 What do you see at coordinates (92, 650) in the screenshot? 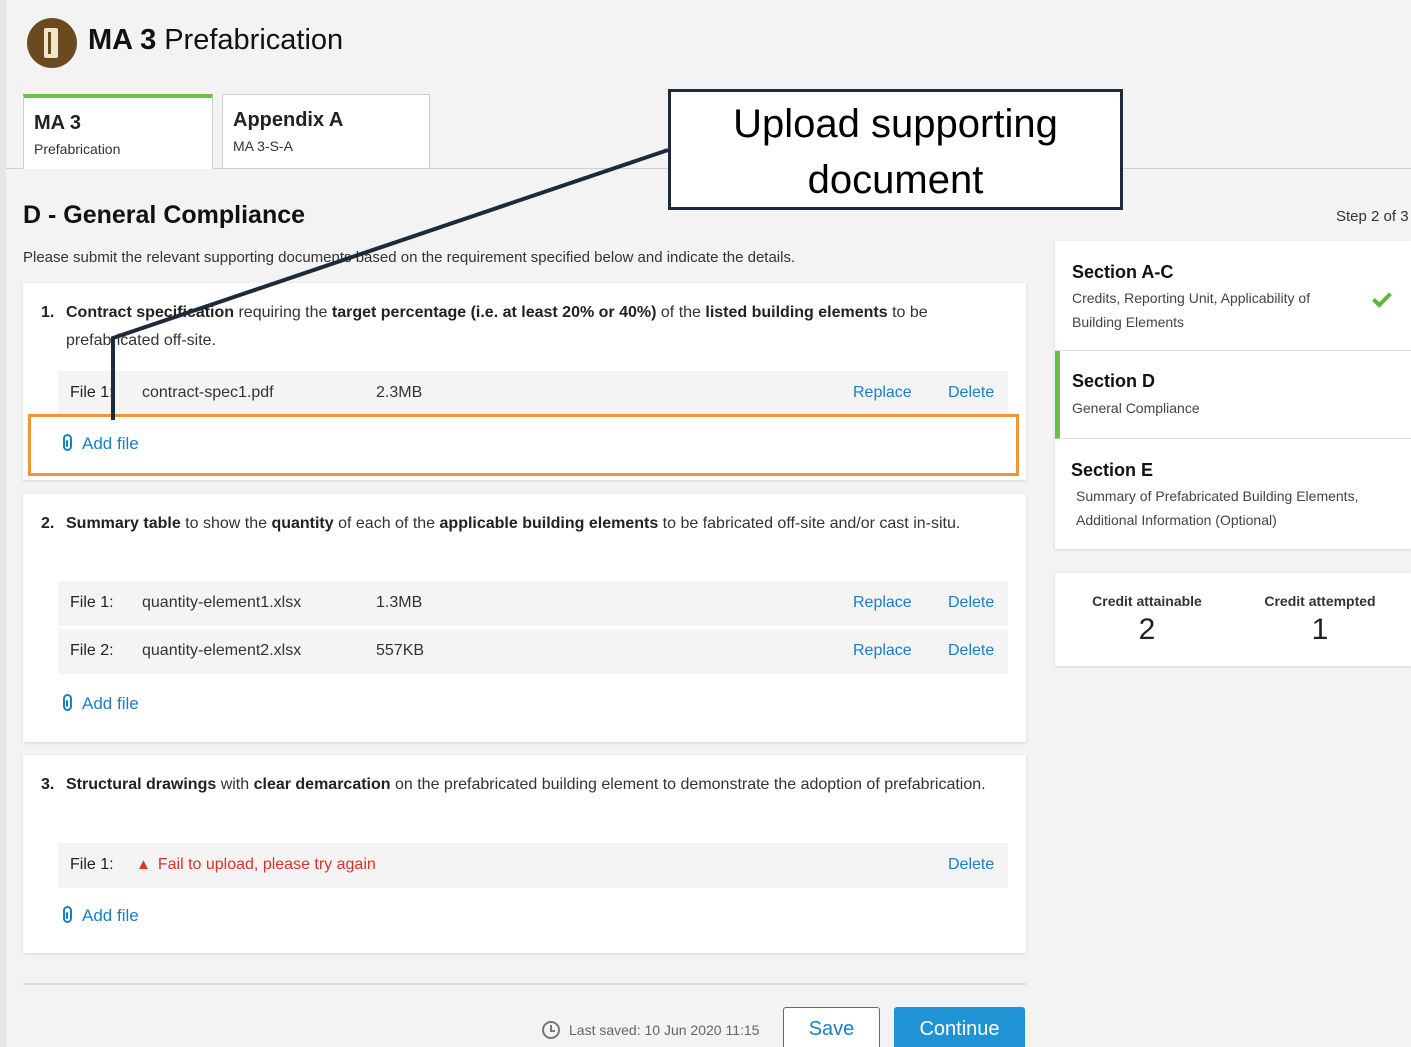
I see `file-label: File 2:` at bounding box center [92, 650].